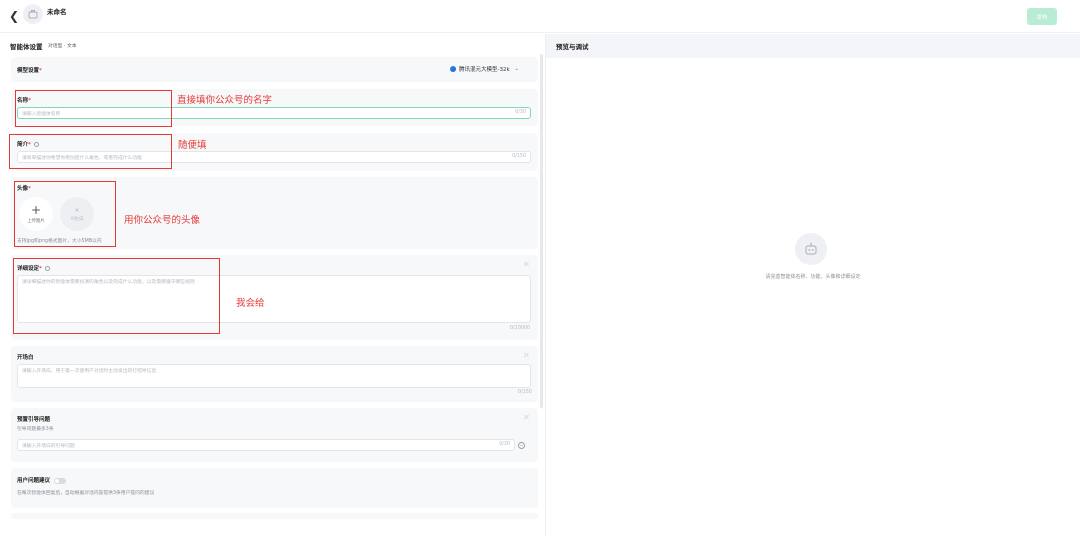  What do you see at coordinates (519, 156) in the screenshot?
I see `intro-count: 0/150` at bounding box center [519, 156].